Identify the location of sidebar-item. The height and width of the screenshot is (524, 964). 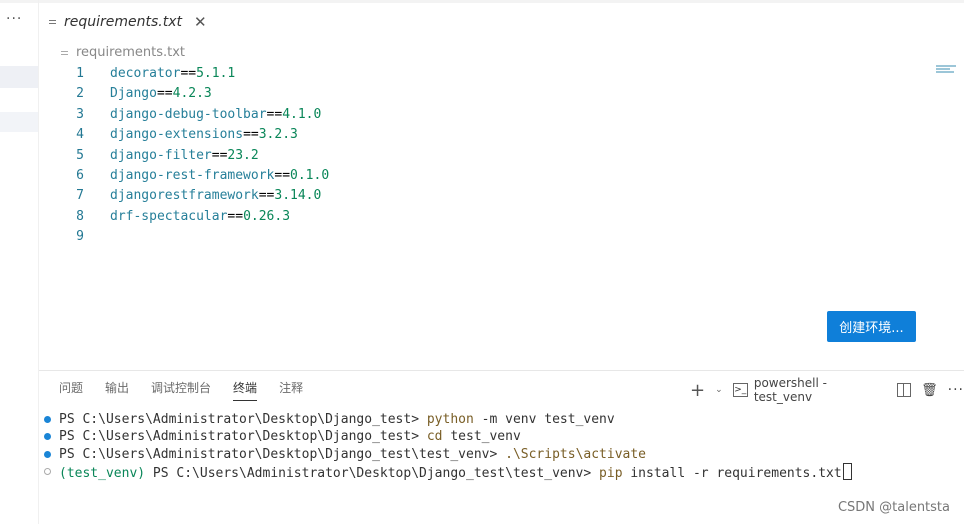
(19, 122).